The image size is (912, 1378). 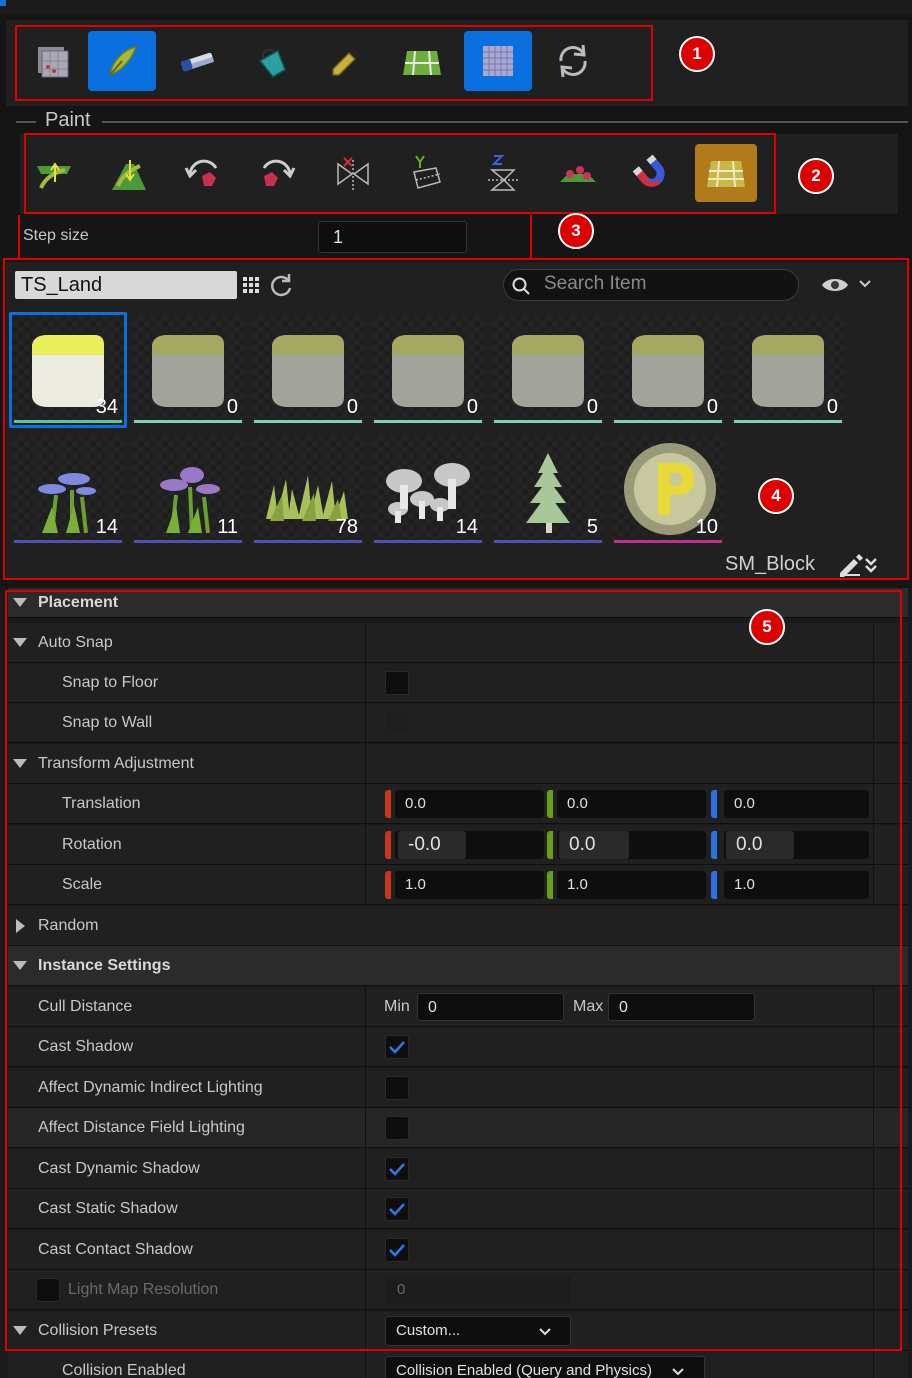 What do you see at coordinates (82, 884) in the screenshot?
I see `scale-label: Scale` at bounding box center [82, 884].